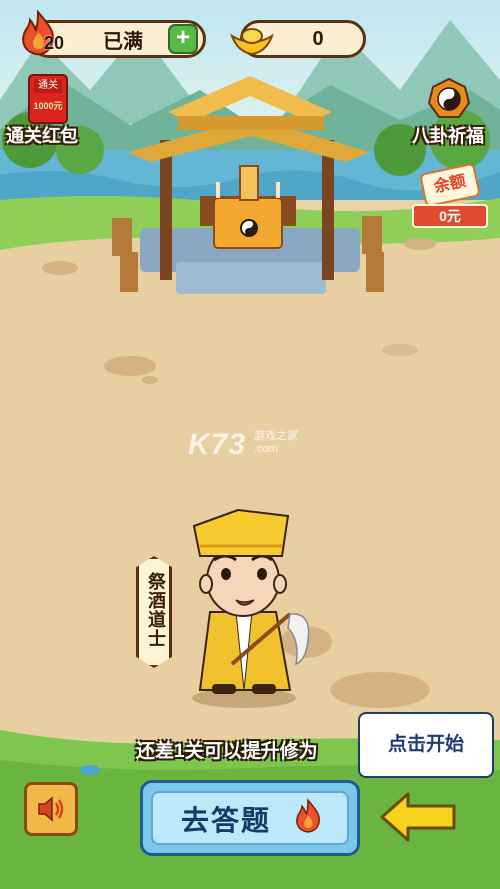 This screenshot has height=889, width=500. I want to click on watermark-sub: 游戏之家 .com, so click(276, 443).